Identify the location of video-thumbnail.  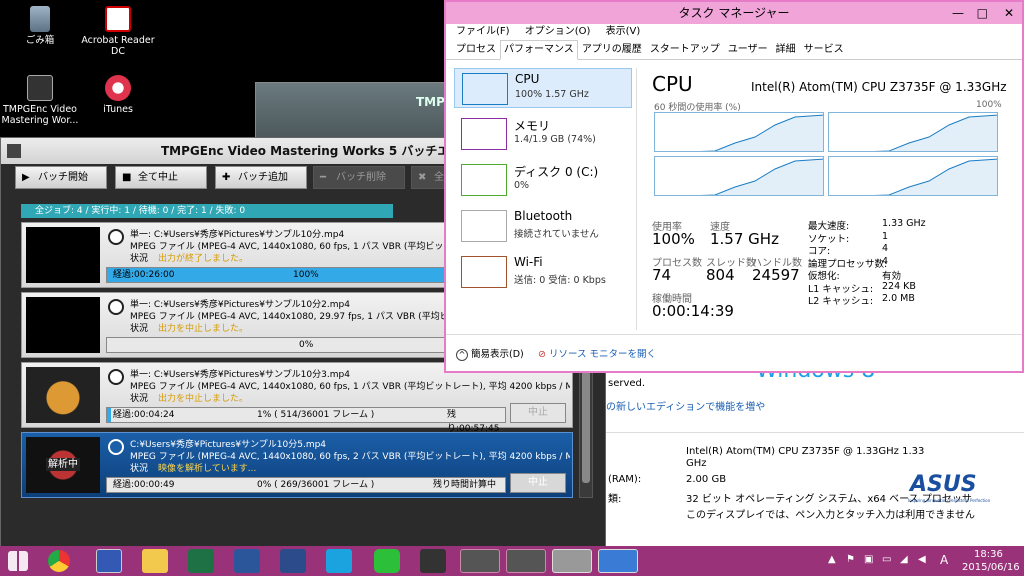
(63, 255).